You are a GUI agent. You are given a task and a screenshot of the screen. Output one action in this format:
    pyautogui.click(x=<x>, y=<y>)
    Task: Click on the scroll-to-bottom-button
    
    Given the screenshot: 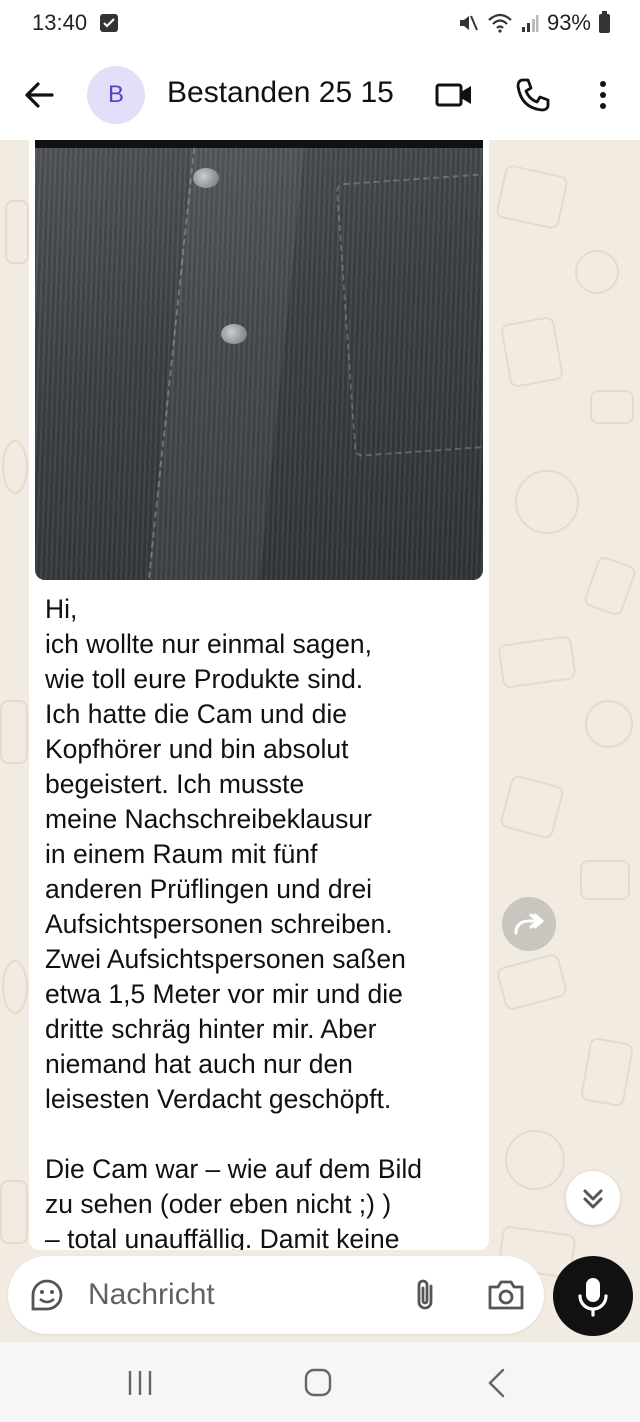 What is the action you would take?
    pyautogui.click(x=593, y=1198)
    